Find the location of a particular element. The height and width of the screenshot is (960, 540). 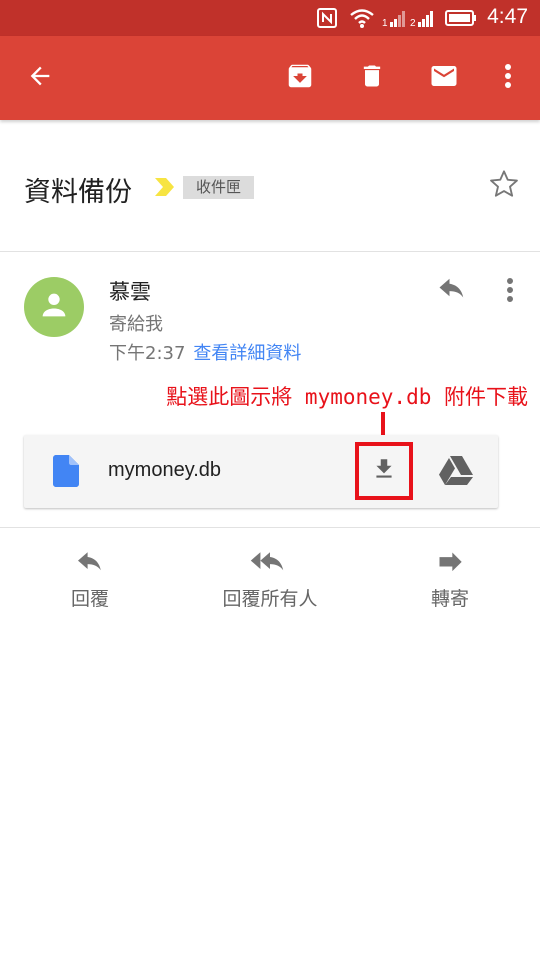

download-icon is located at coordinates (384, 471).